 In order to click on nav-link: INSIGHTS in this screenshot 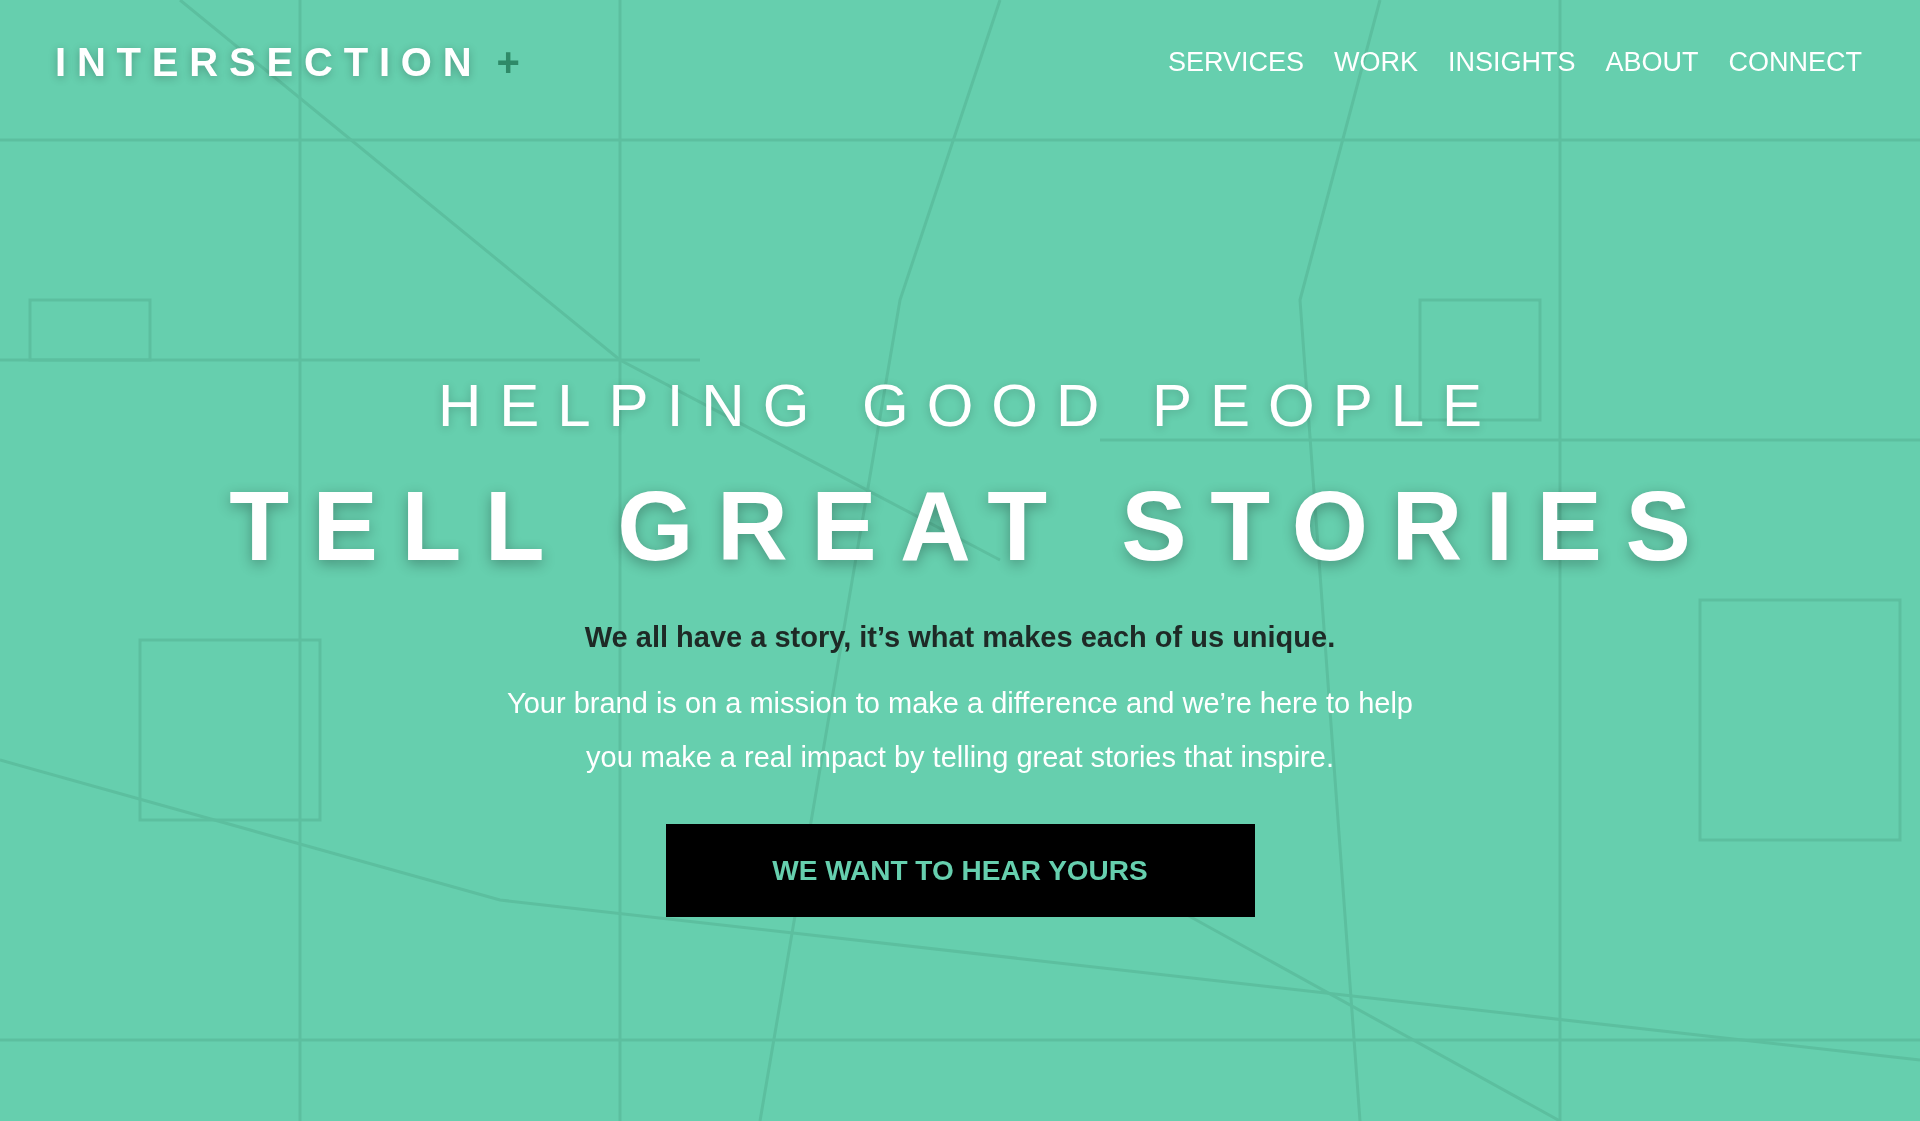, I will do `click(1511, 62)`.